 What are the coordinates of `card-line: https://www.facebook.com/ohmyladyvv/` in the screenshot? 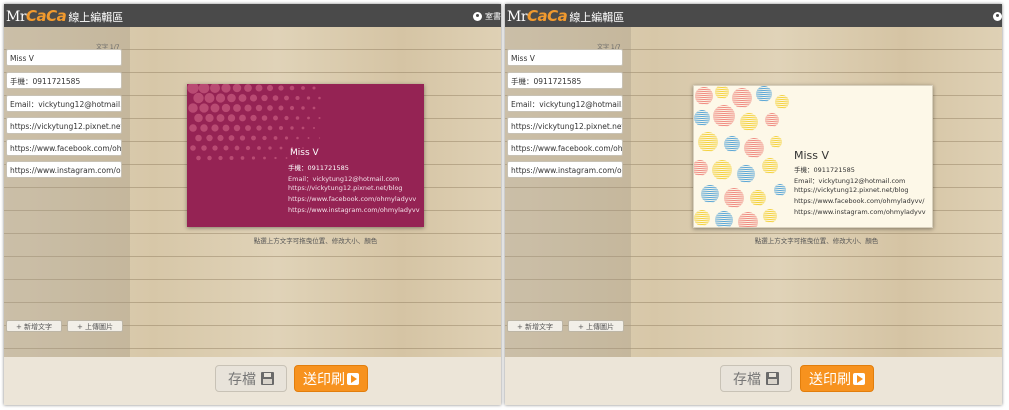 It's located at (859, 201).